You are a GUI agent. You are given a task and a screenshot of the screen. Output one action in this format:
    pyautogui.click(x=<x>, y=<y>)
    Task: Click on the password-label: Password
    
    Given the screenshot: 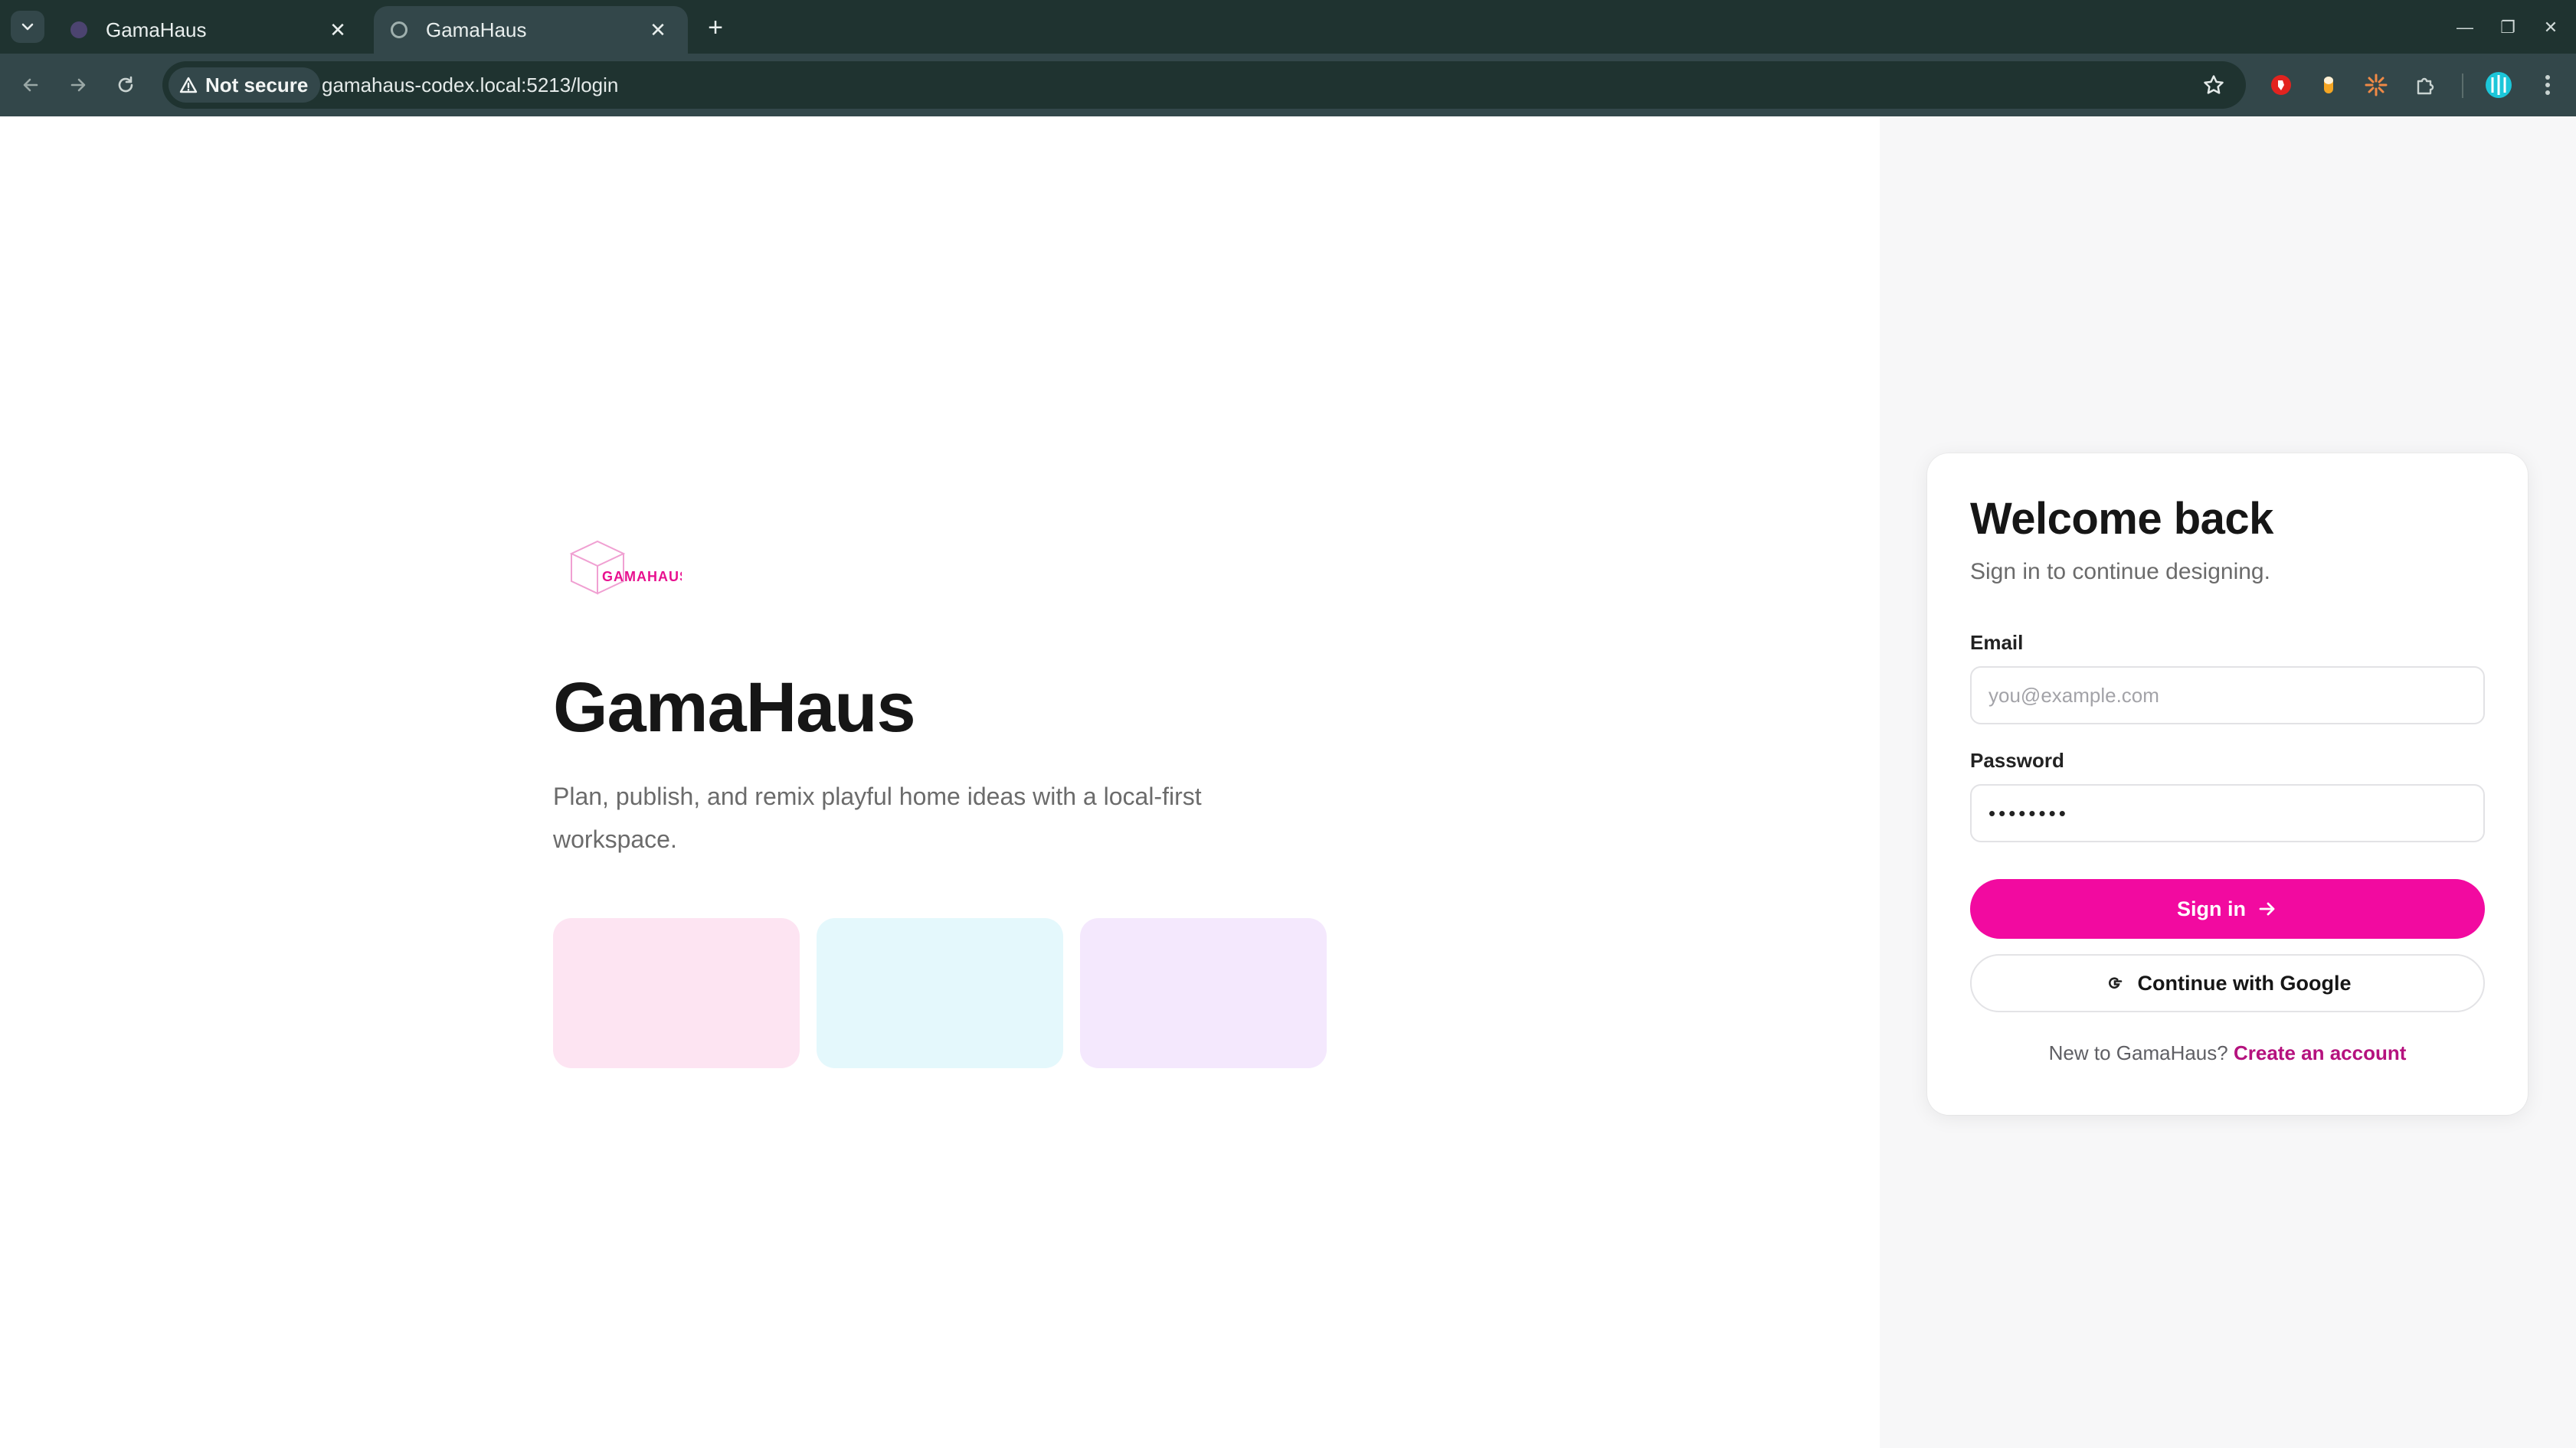 What is the action you would take?
    pyautogui.click(x=2017, y=761)
    